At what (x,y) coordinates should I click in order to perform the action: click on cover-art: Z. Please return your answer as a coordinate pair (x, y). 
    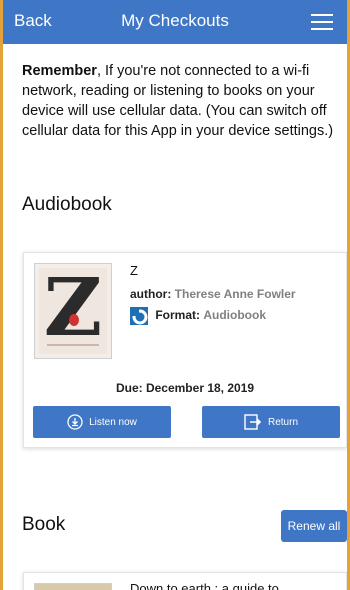
    Looking at the image, I should click on (73, 311).